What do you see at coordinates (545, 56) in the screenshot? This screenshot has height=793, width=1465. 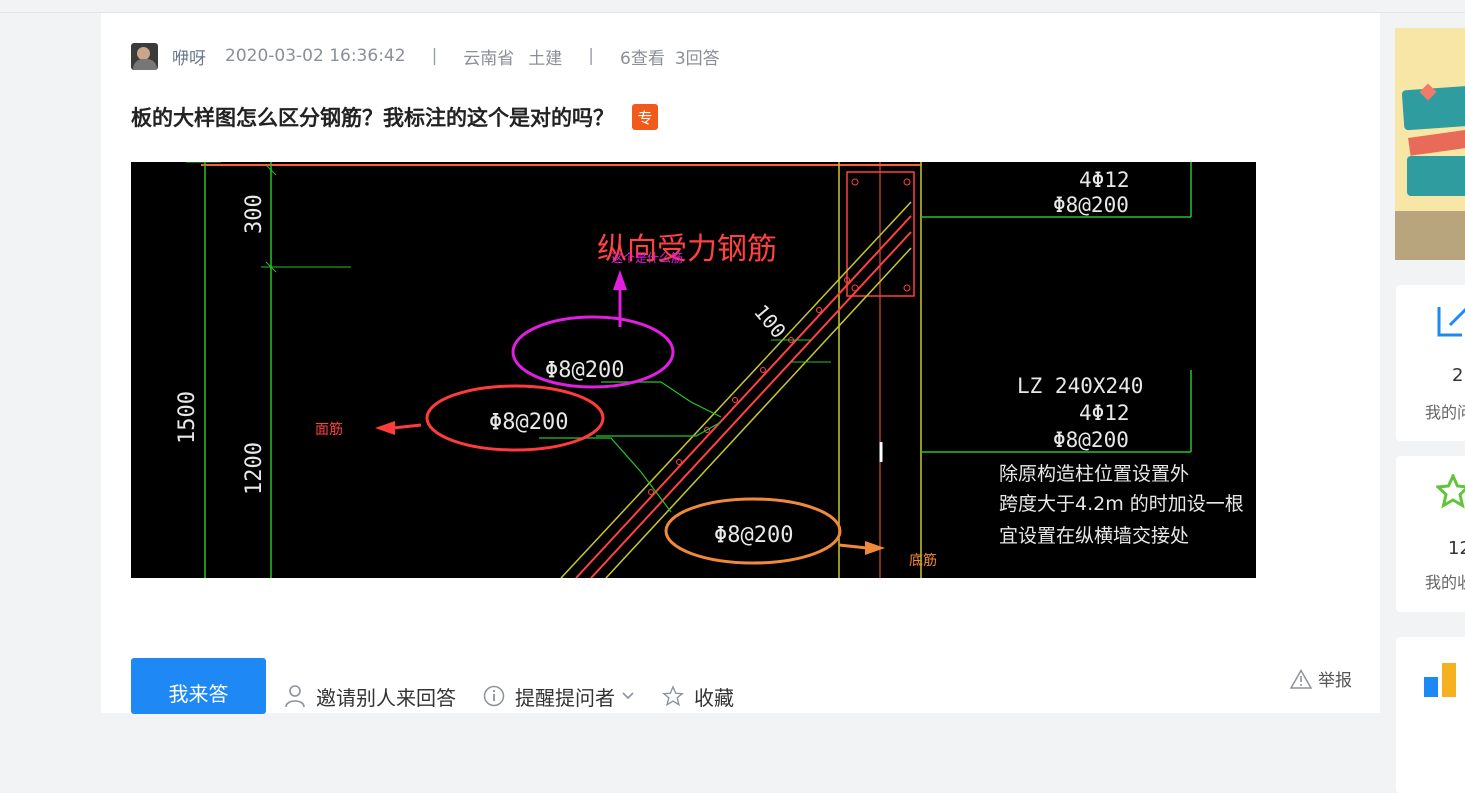 I see `category-tag: 土建` at bounding box center [545, 56].